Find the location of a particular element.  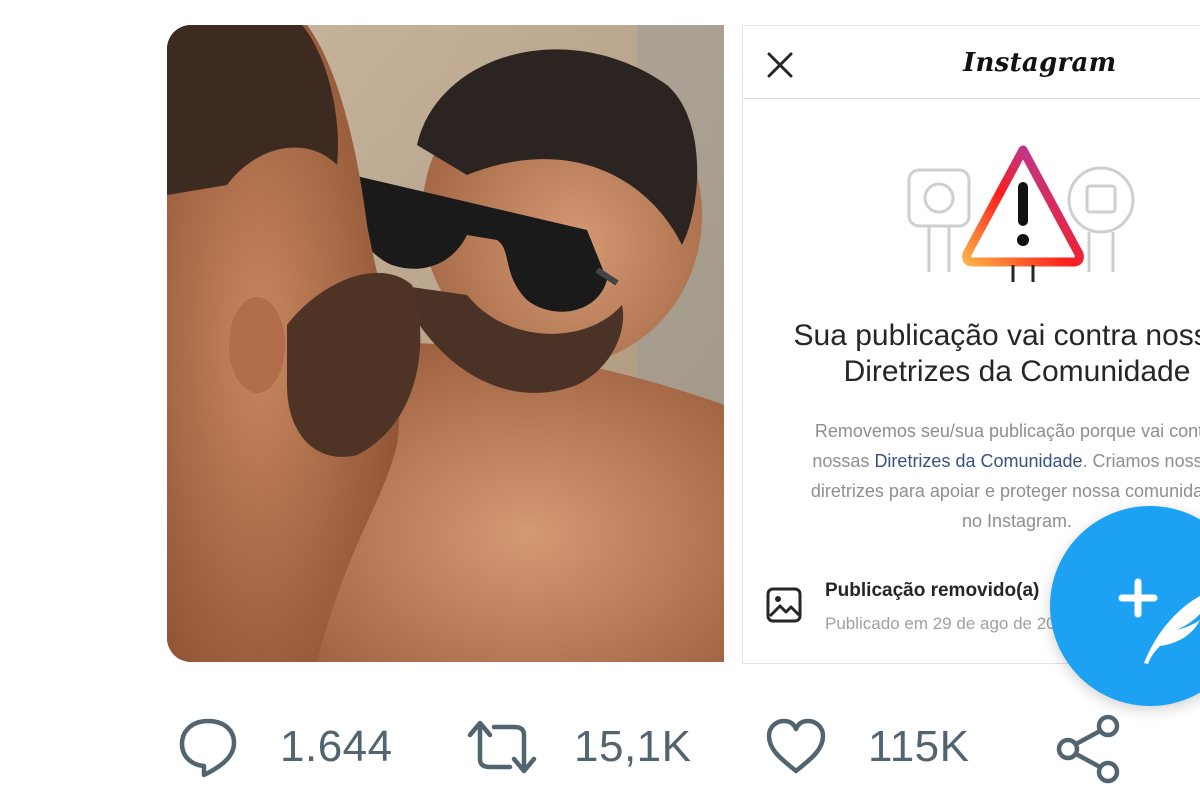

tweet-action-bar: 1.644 15,1K 115K is located at coordinates (600, 750).